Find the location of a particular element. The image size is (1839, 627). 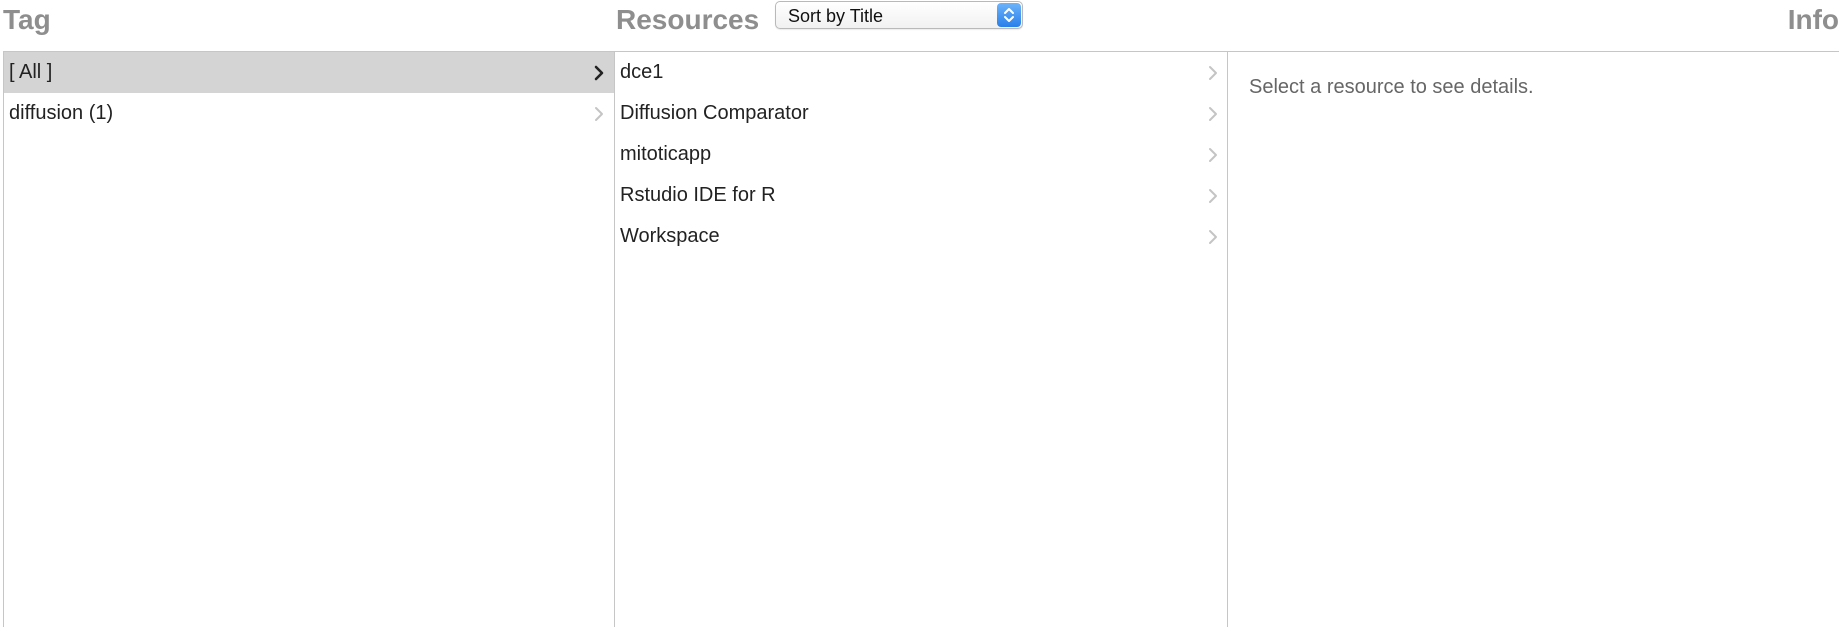

tag-list: [ All ] diffusion (1) is located at coordinates (309, 93).